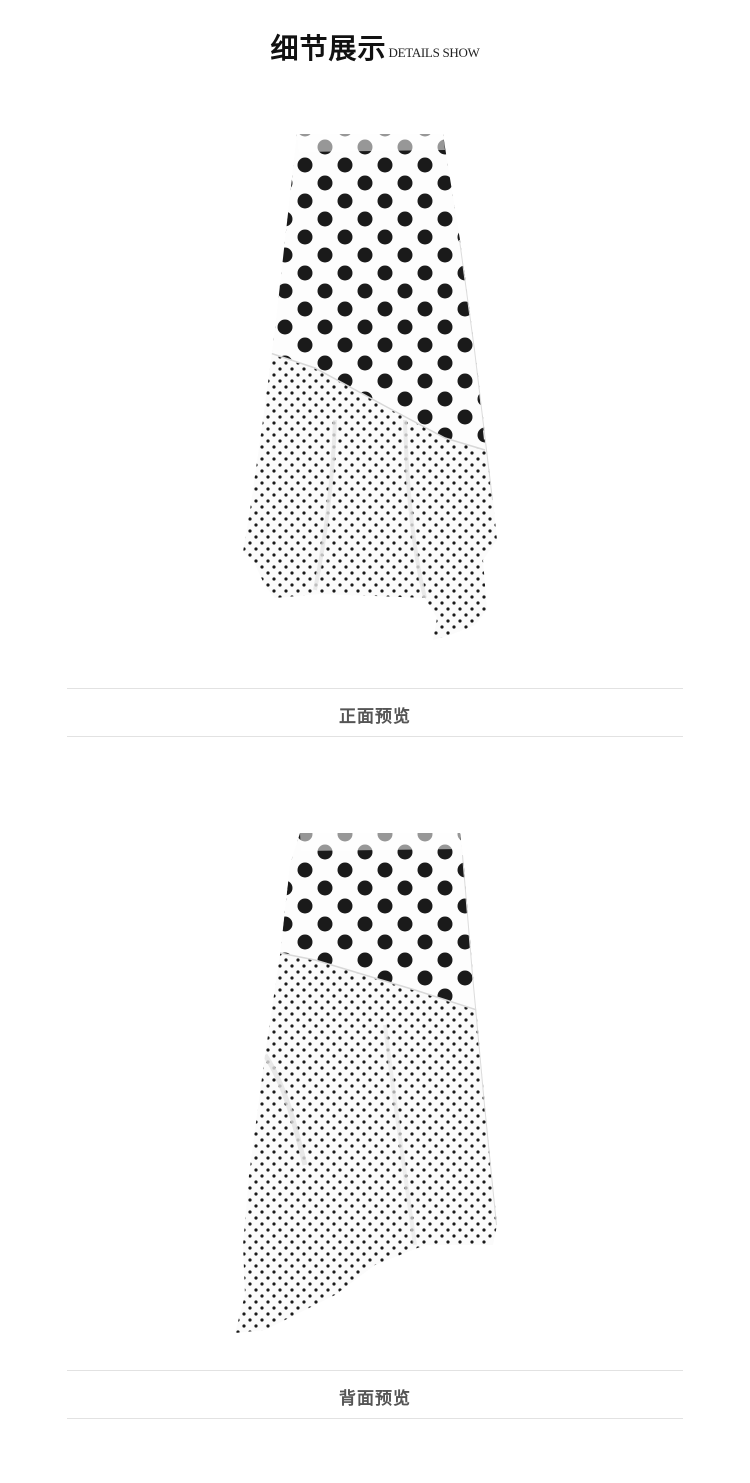  Describe the element at coordinates (375, 1399) in the screenshot. I see `back-view-caption: 背面预览` at that location.